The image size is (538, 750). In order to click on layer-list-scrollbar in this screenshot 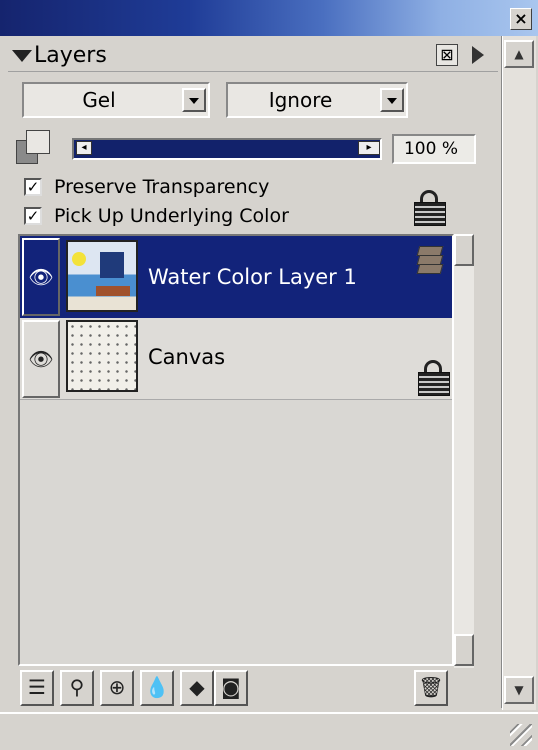, I will do `click(464, 451)`.